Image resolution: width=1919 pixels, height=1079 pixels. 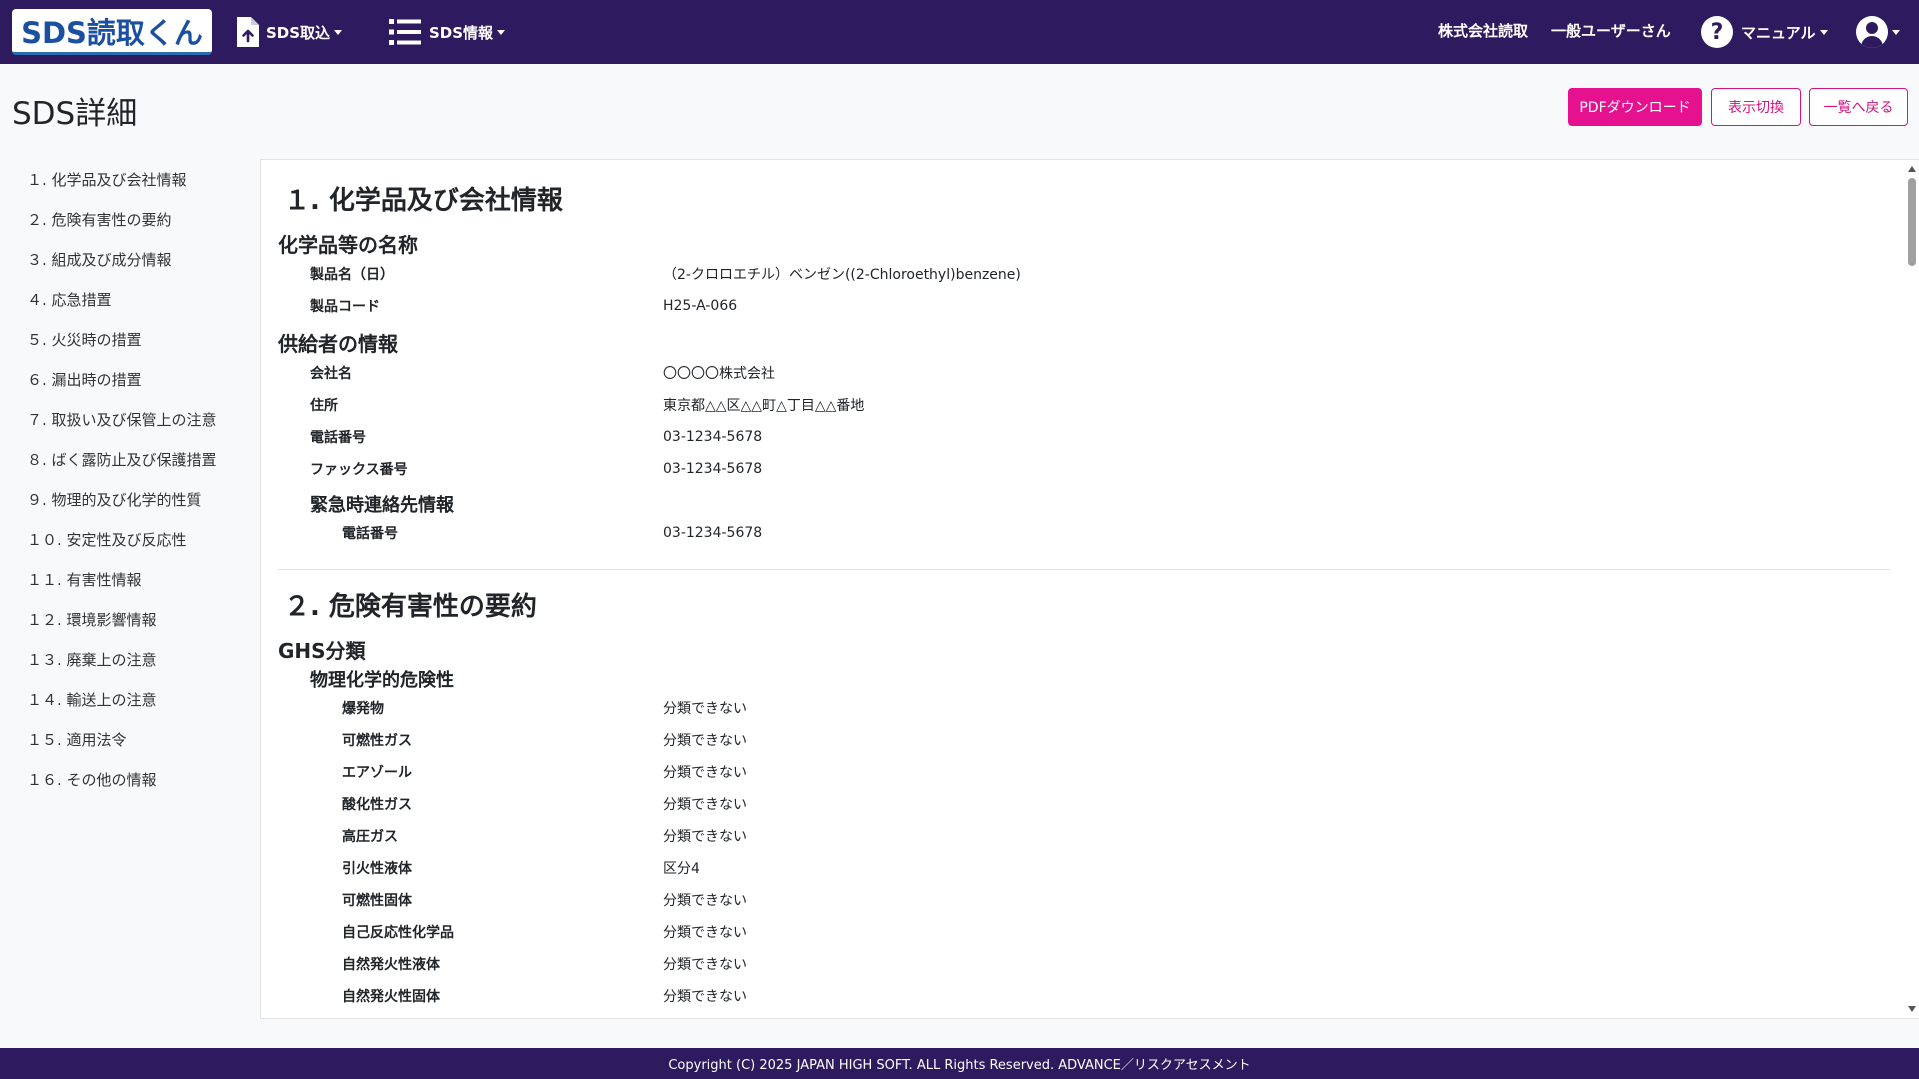 I want to click on company-name: 株式会社読取, so click(x=1483, y=31).